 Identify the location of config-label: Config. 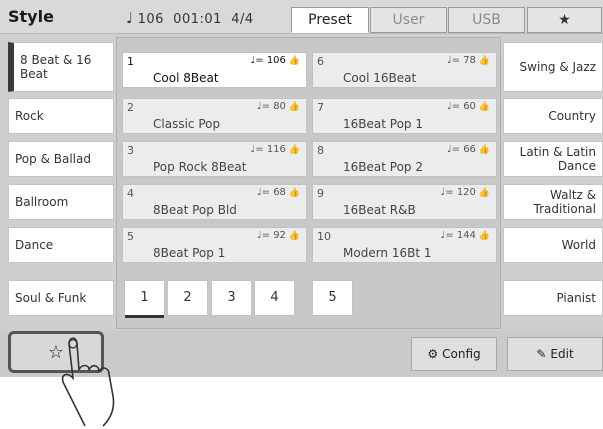
(461, 354).